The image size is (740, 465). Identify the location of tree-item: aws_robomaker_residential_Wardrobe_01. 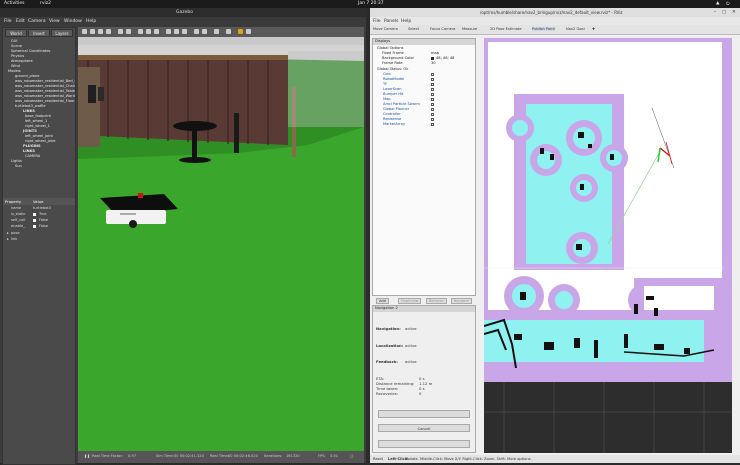
(45, 96).